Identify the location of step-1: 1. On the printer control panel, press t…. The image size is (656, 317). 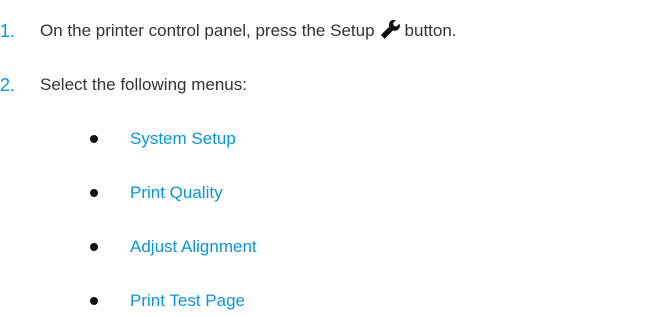
(328, 31).